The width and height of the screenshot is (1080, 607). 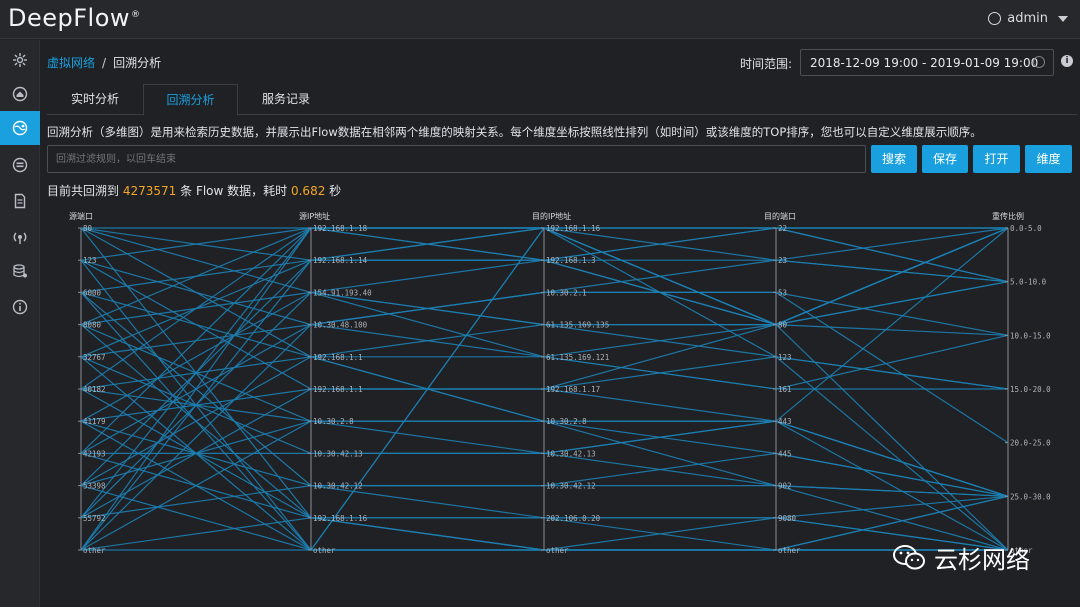 What do you see at coordinates (785, 389) in the screenshot?
I see `tick-label: 161` at bounding box center [785, 389].